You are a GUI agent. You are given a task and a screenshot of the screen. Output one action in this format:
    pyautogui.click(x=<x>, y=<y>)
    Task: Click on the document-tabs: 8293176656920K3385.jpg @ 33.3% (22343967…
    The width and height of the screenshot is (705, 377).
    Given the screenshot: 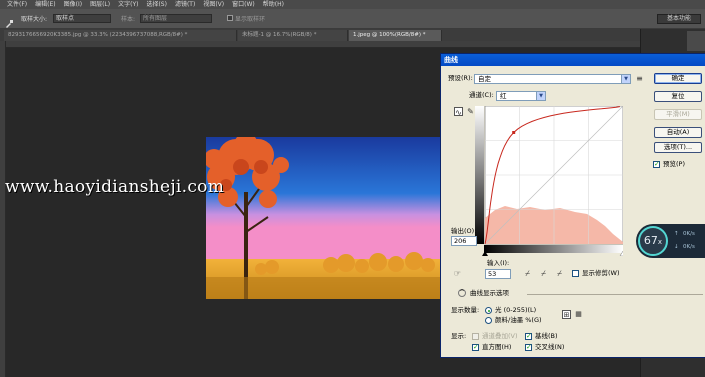 What is the action you would take?
    pyautogui.click(x=352, y=35)
    